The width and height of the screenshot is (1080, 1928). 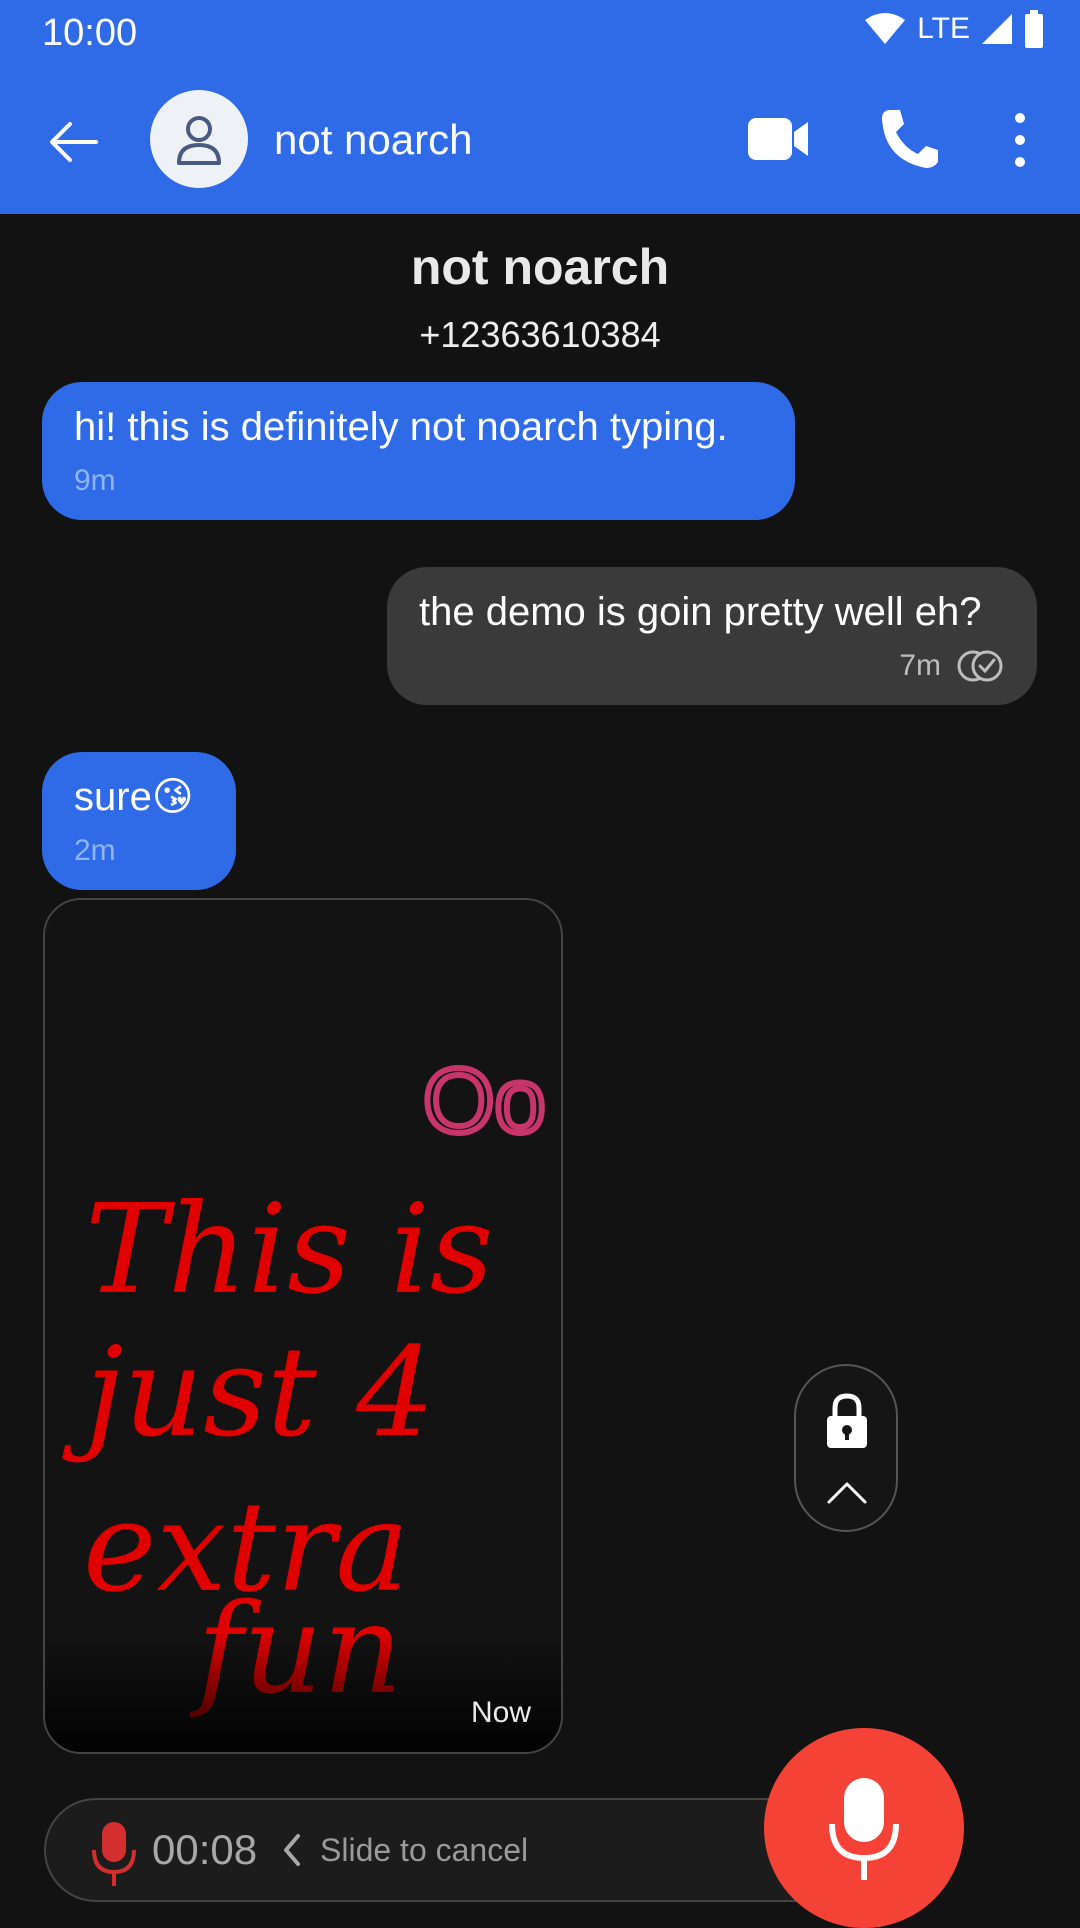 What do you see at coordinates (484, 1101) in the screenshot?
I see `drawing-text-oo: Oo` at bounding box center [484, 1101].